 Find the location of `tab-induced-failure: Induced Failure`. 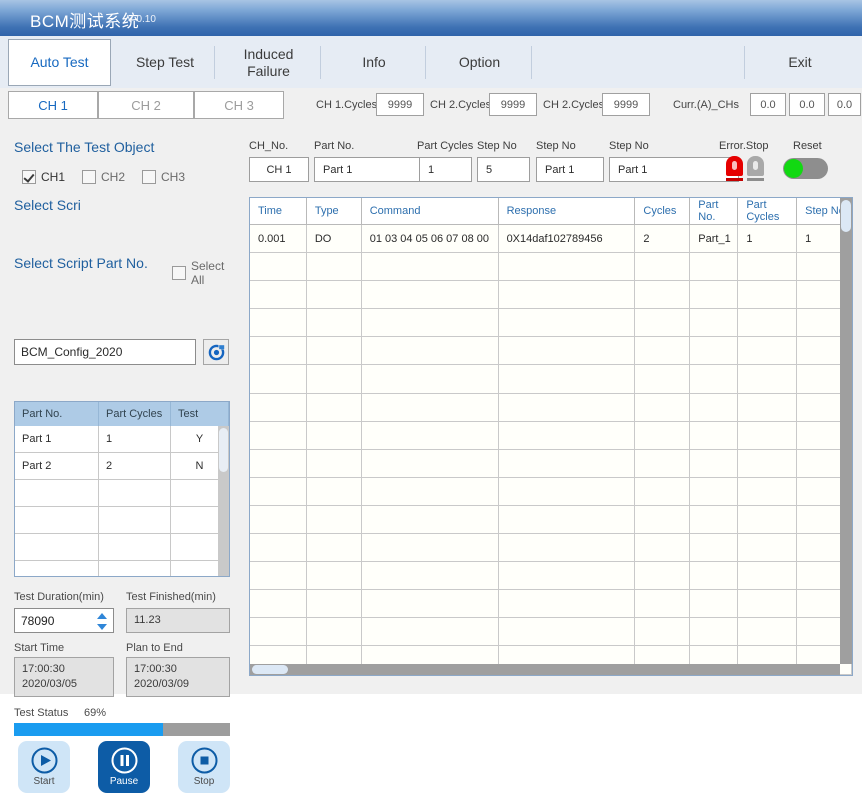

tab-induced-failure: Induced Failure is located at coordinates (268, 62).